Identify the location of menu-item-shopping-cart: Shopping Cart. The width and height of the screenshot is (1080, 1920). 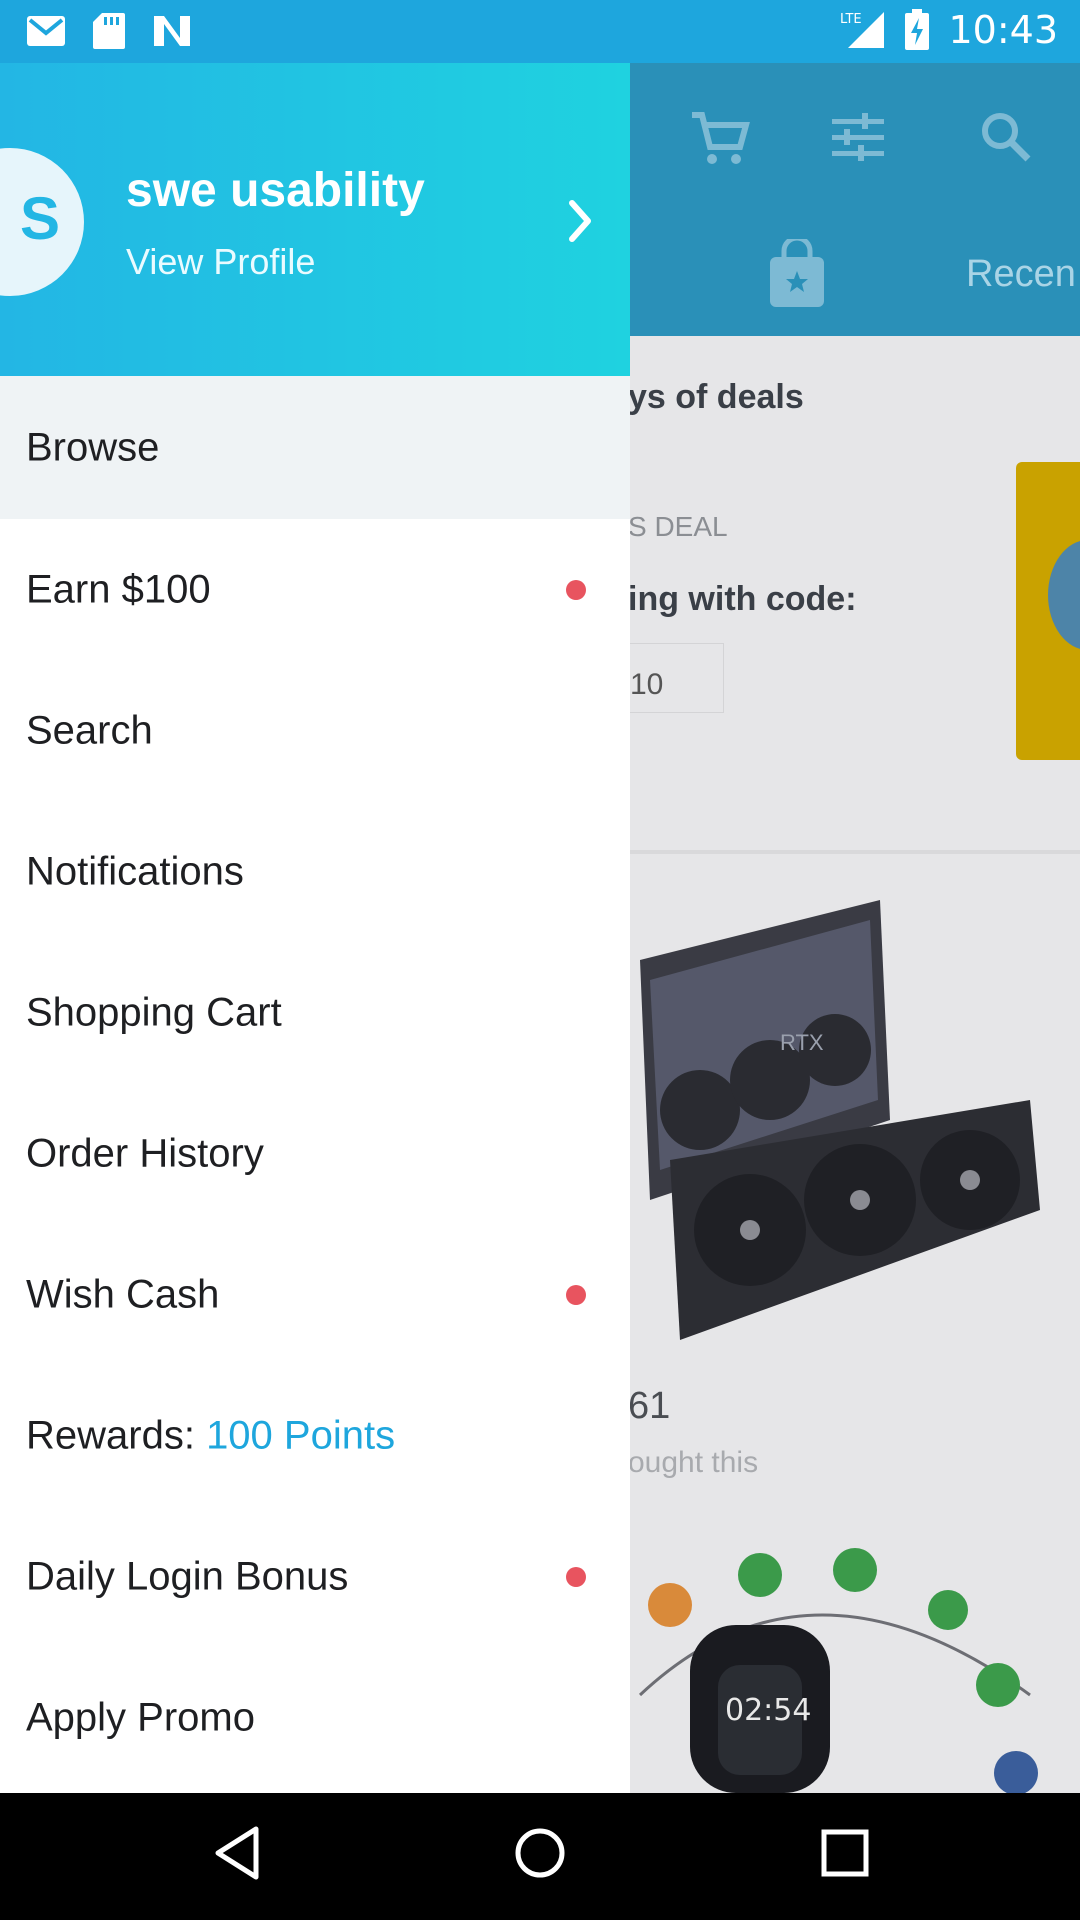
(315, 1012).